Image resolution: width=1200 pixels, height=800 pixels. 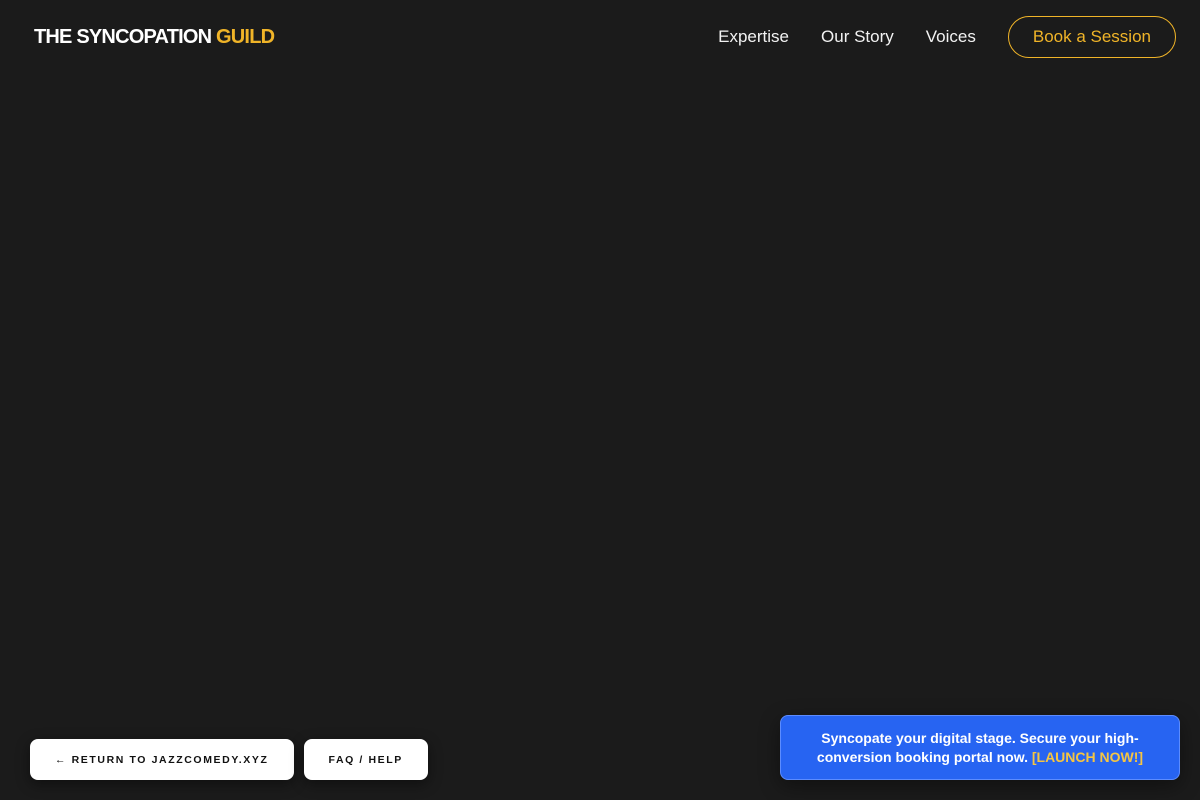 What do you see at coordinates (245, 36) in the screenshot?
I see `logo-accent-text: GUILD` at bounding box center [245, 36].